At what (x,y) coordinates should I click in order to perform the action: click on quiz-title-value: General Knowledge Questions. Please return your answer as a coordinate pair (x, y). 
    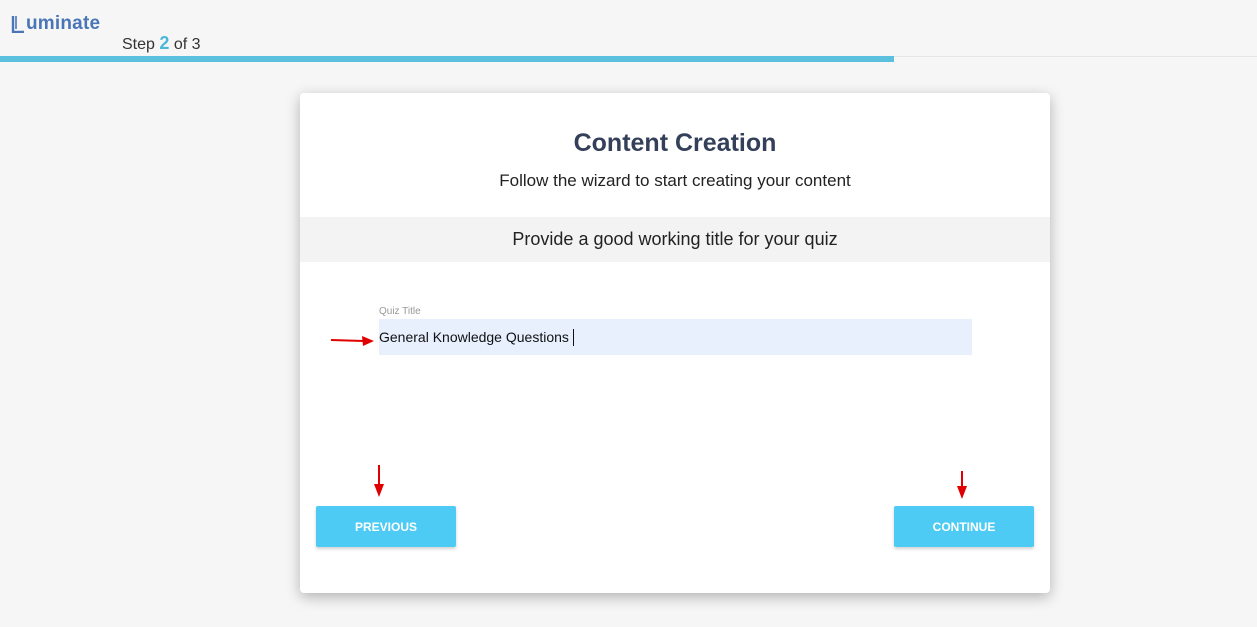
    Looking at the image, I should click on (474, 337).